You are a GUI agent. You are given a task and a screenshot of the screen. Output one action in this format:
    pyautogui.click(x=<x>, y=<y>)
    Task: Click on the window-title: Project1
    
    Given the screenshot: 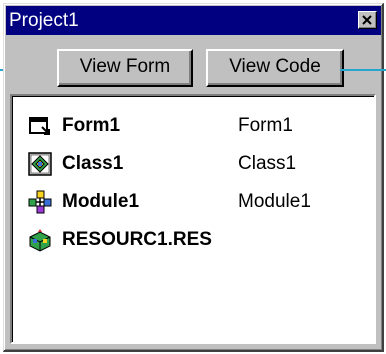 What is the action you would take?
    pyautogui.click(x=44, y=20)
    